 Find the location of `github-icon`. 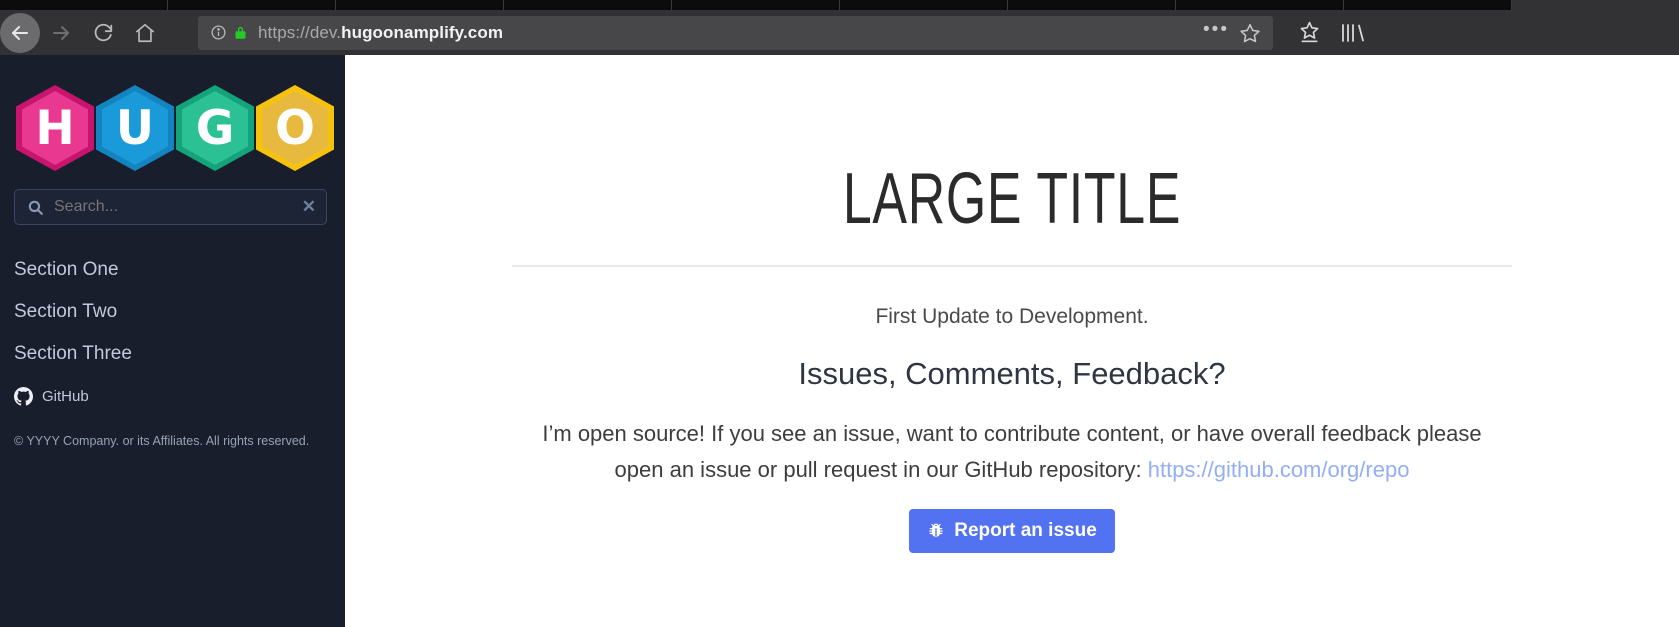

github-icon is located at coordinates (23, 396).